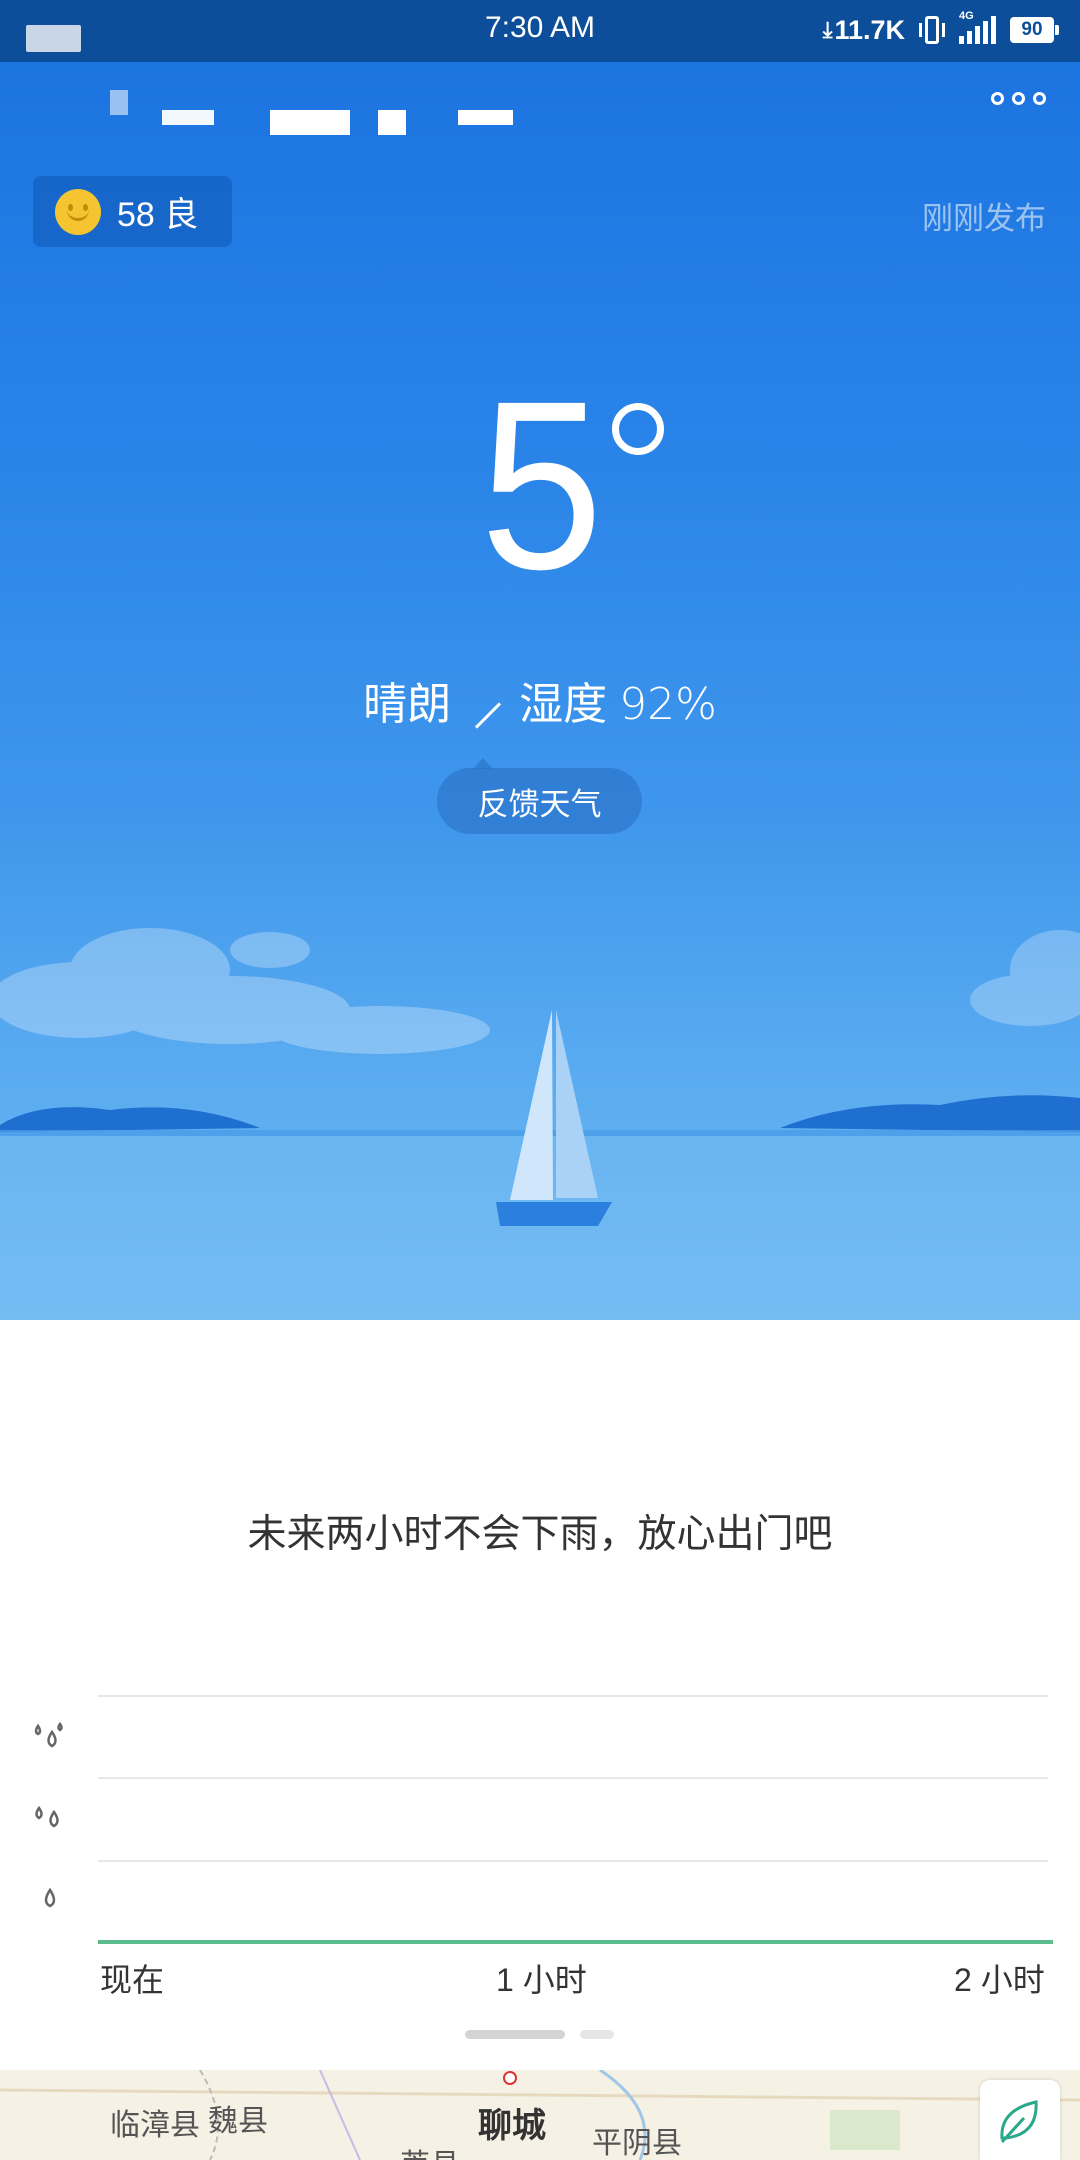 The width and height of the screenshot is (1080, 2160). Describe the element at coordinates (540, 31) in the screenshot. I see `status-bar: 7:30 AM ⤓ 11.7K 4G 90` at that location.